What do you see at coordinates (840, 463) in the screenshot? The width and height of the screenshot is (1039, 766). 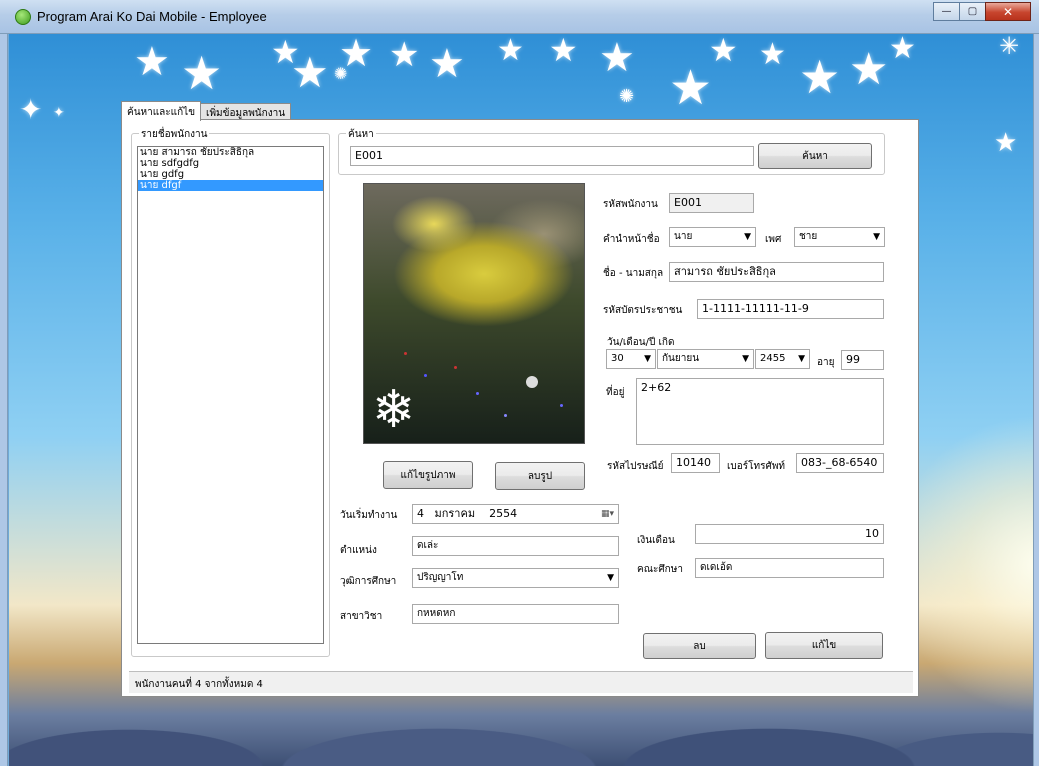 I see `phone-field: 083-_68-6540` at bounding box center [840, 463].